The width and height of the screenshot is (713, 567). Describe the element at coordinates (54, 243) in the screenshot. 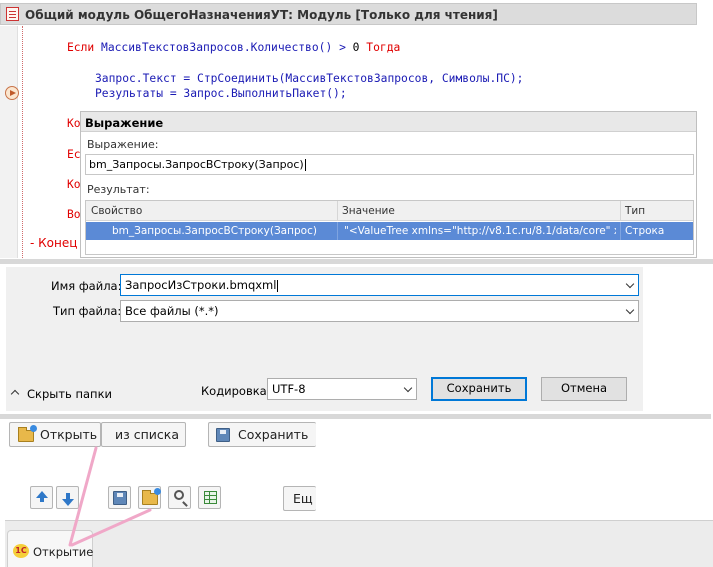

I see `code-line-end: - Конец` at that location.